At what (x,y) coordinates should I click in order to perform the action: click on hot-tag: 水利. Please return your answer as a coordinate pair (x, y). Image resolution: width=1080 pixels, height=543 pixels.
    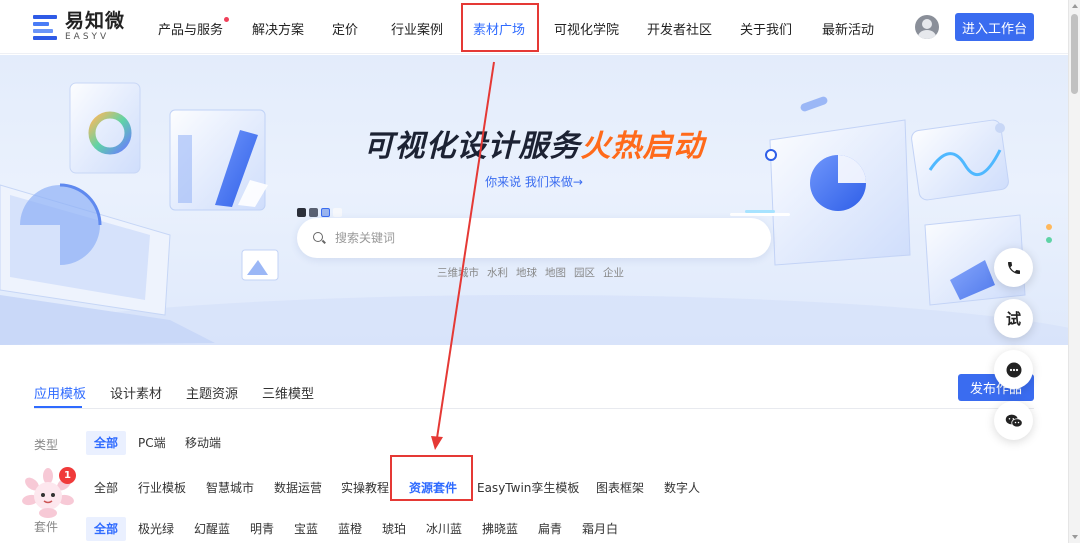
    Looking at the image, I should click on (497, 272).